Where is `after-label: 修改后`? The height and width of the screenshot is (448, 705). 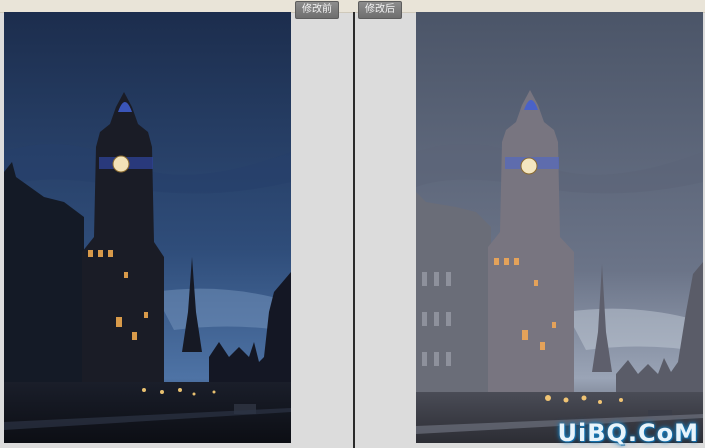
after-label: 修改后 is located at coordinates (380, 10).